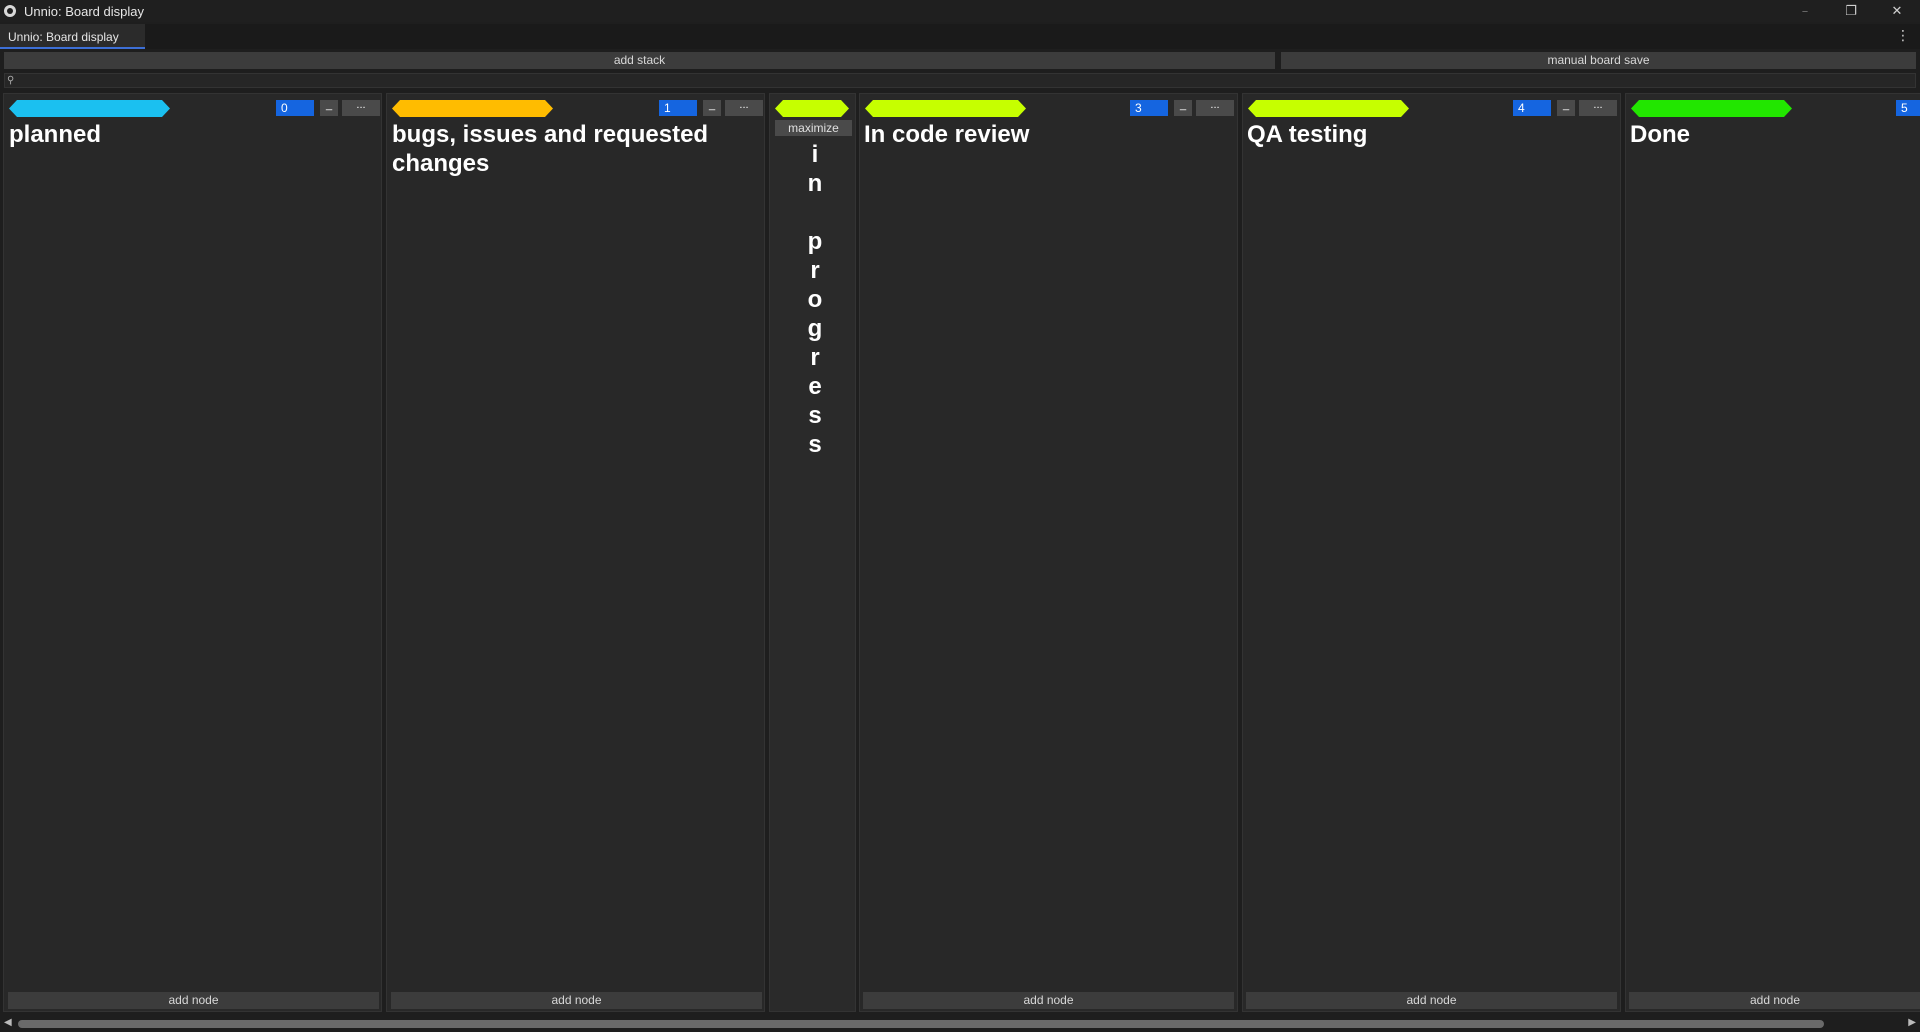 This screenshot has height=1032, width=1920. I want to click on window-title: Unnio: Board display, so click(84, 11).